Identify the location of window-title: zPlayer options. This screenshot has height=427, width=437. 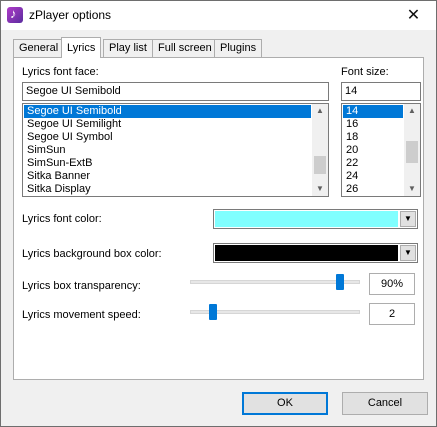
(70, 15).